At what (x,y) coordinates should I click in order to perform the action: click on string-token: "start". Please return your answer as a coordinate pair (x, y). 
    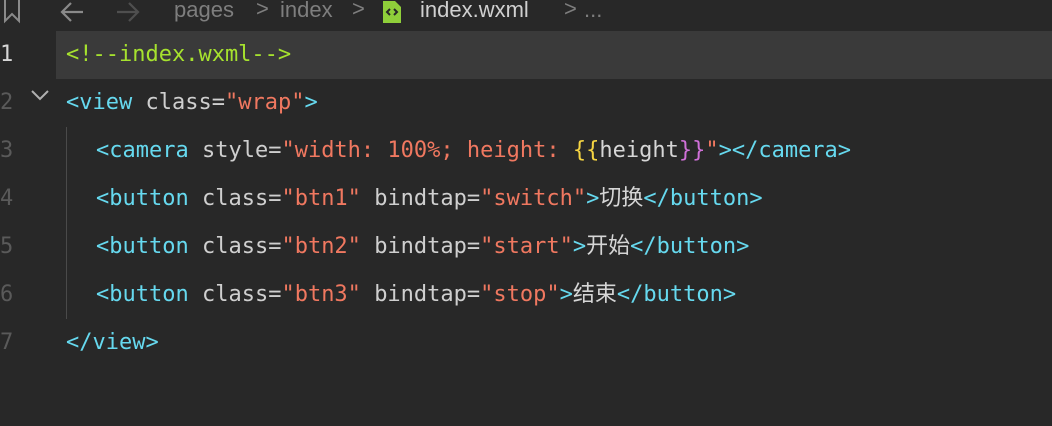
    Looking at the image, I should click on (526, 246).